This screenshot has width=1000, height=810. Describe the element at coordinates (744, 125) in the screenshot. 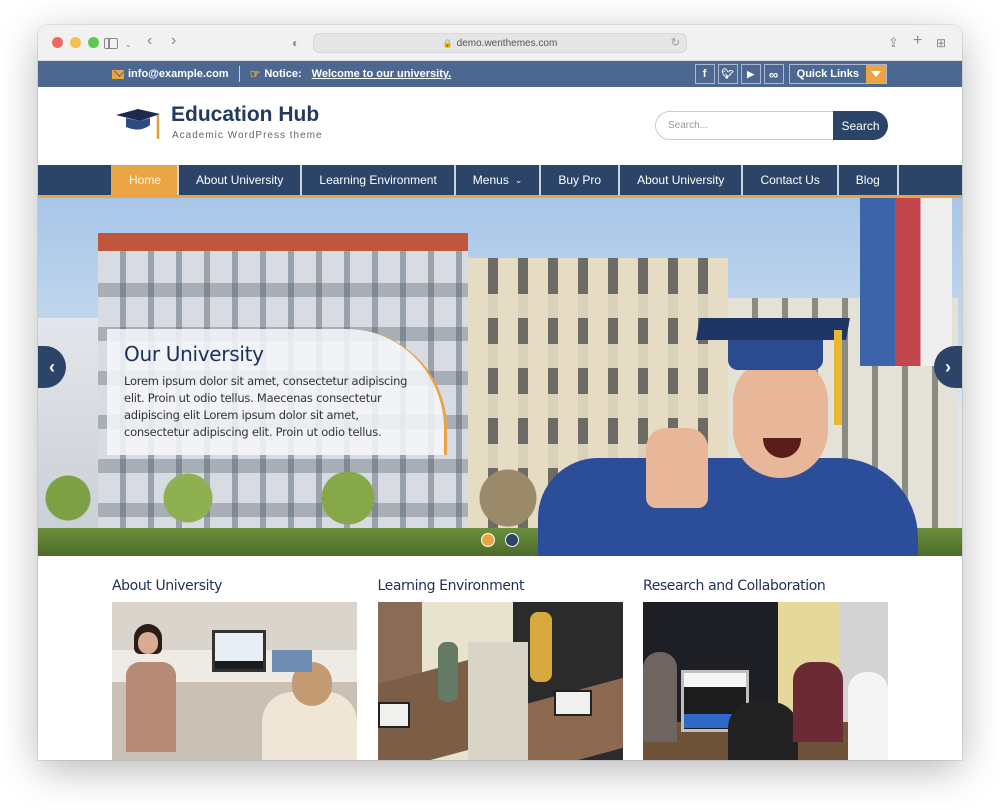

I see `search-input` at that location.